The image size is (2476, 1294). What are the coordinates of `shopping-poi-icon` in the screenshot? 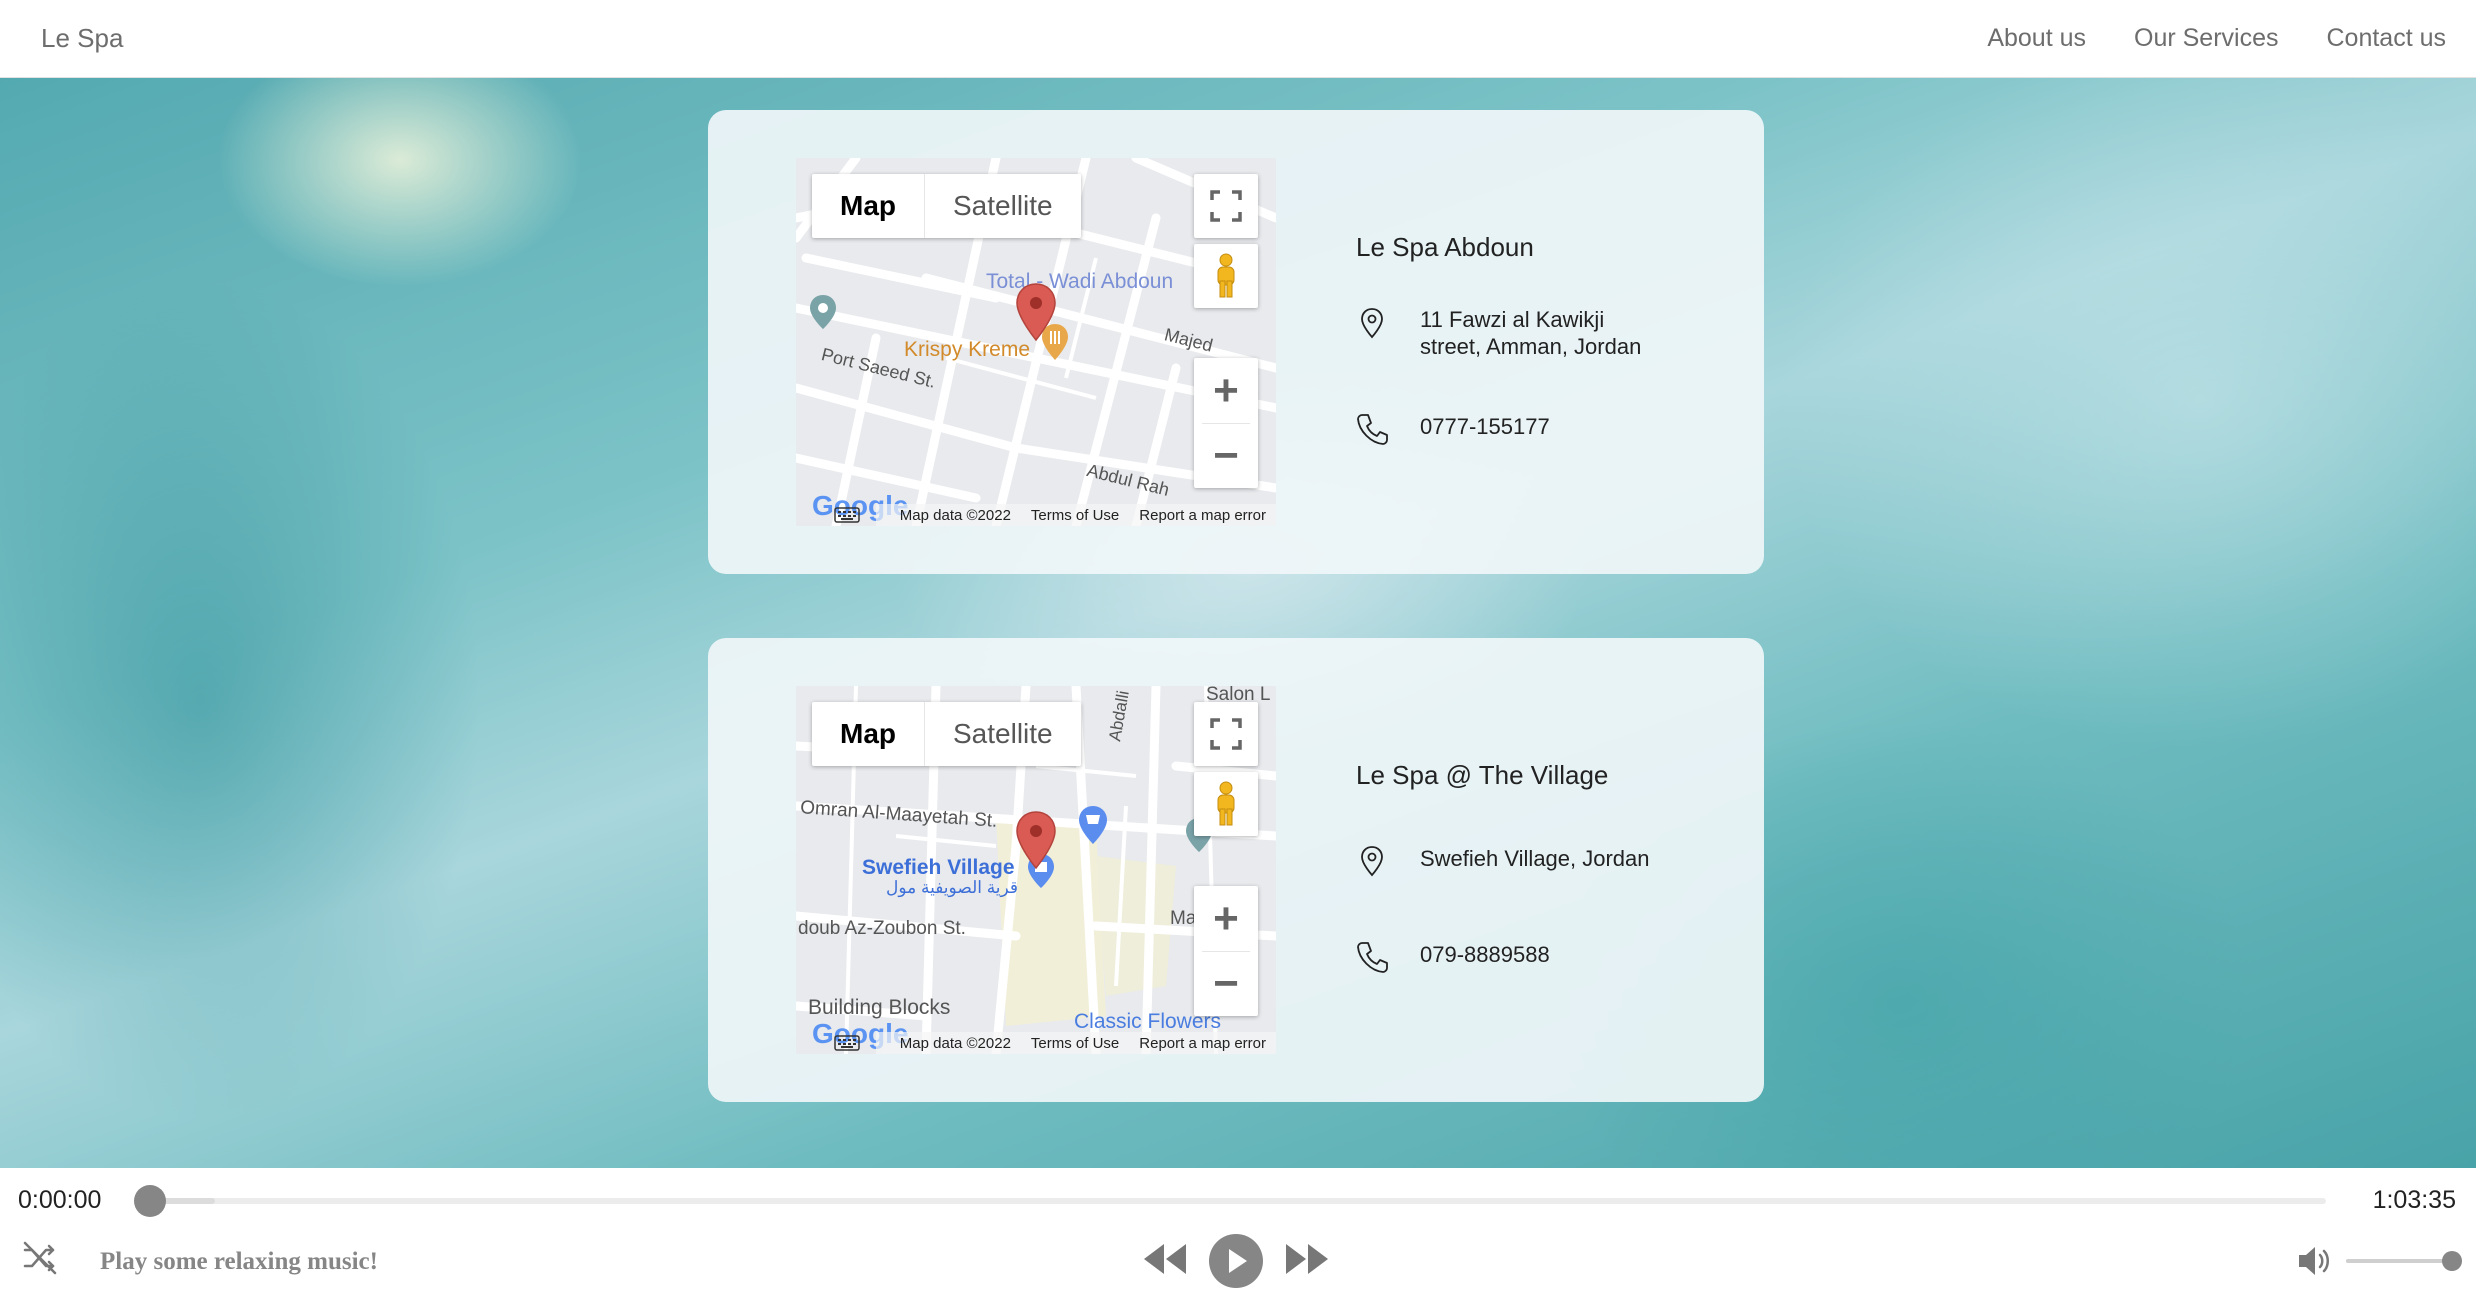 It's located at (1093, 825).